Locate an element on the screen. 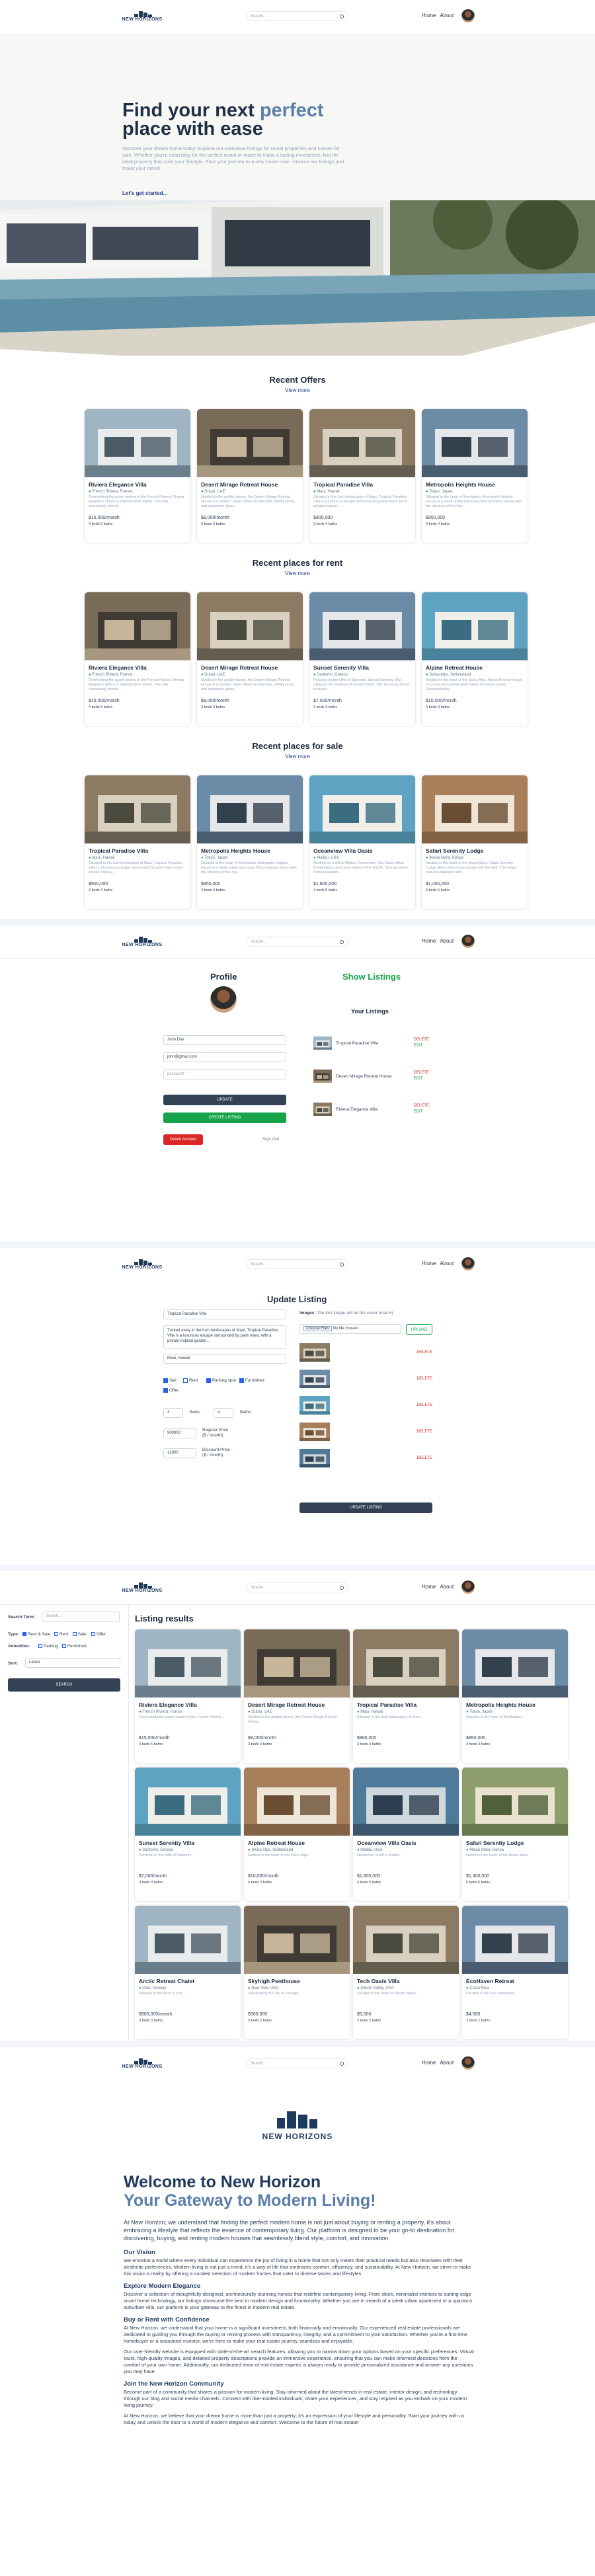  offers-view-more: View more is located at coordinates (297, 390).